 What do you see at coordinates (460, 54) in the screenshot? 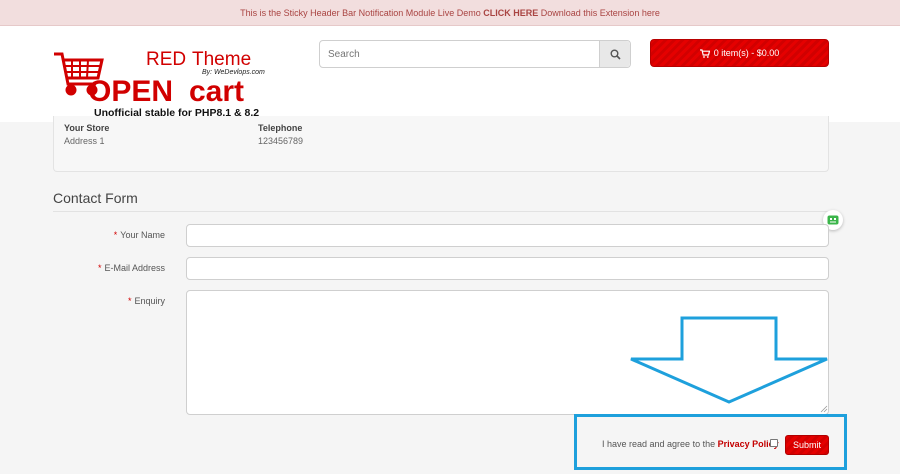
I see `search-input` at bounding box center [460, 54].